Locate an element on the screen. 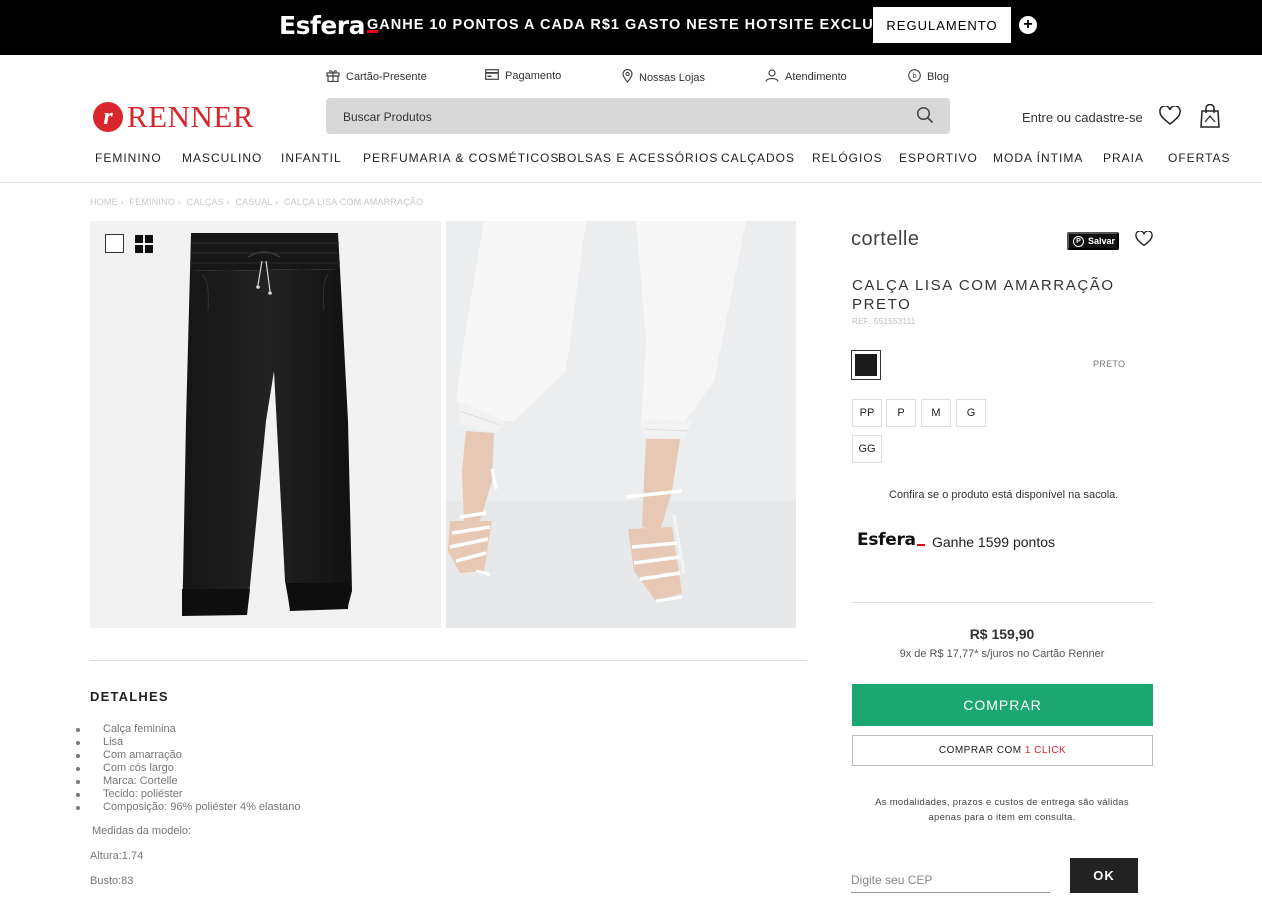 The image size is (1262, 898). esfera-points-logo-underline is located at coordinates (920, 545).